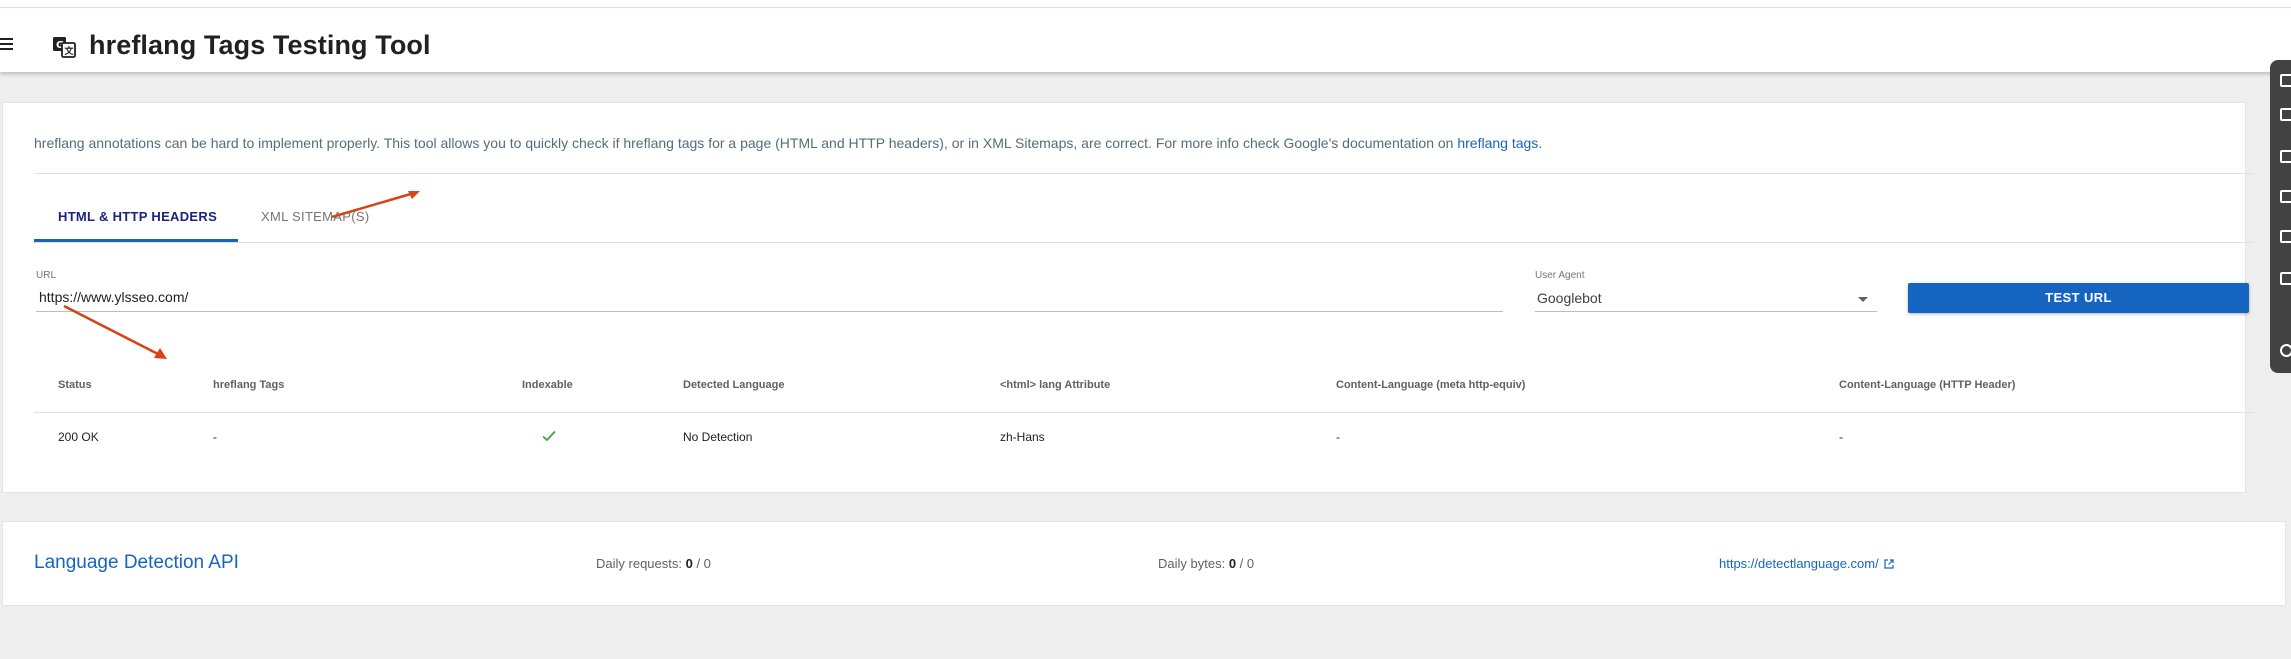  What do you see at coordinates (260, 45) in the screenshot?
I see `page-title: hreflang Tags Testing Tool` at bounding box center [260, 45].